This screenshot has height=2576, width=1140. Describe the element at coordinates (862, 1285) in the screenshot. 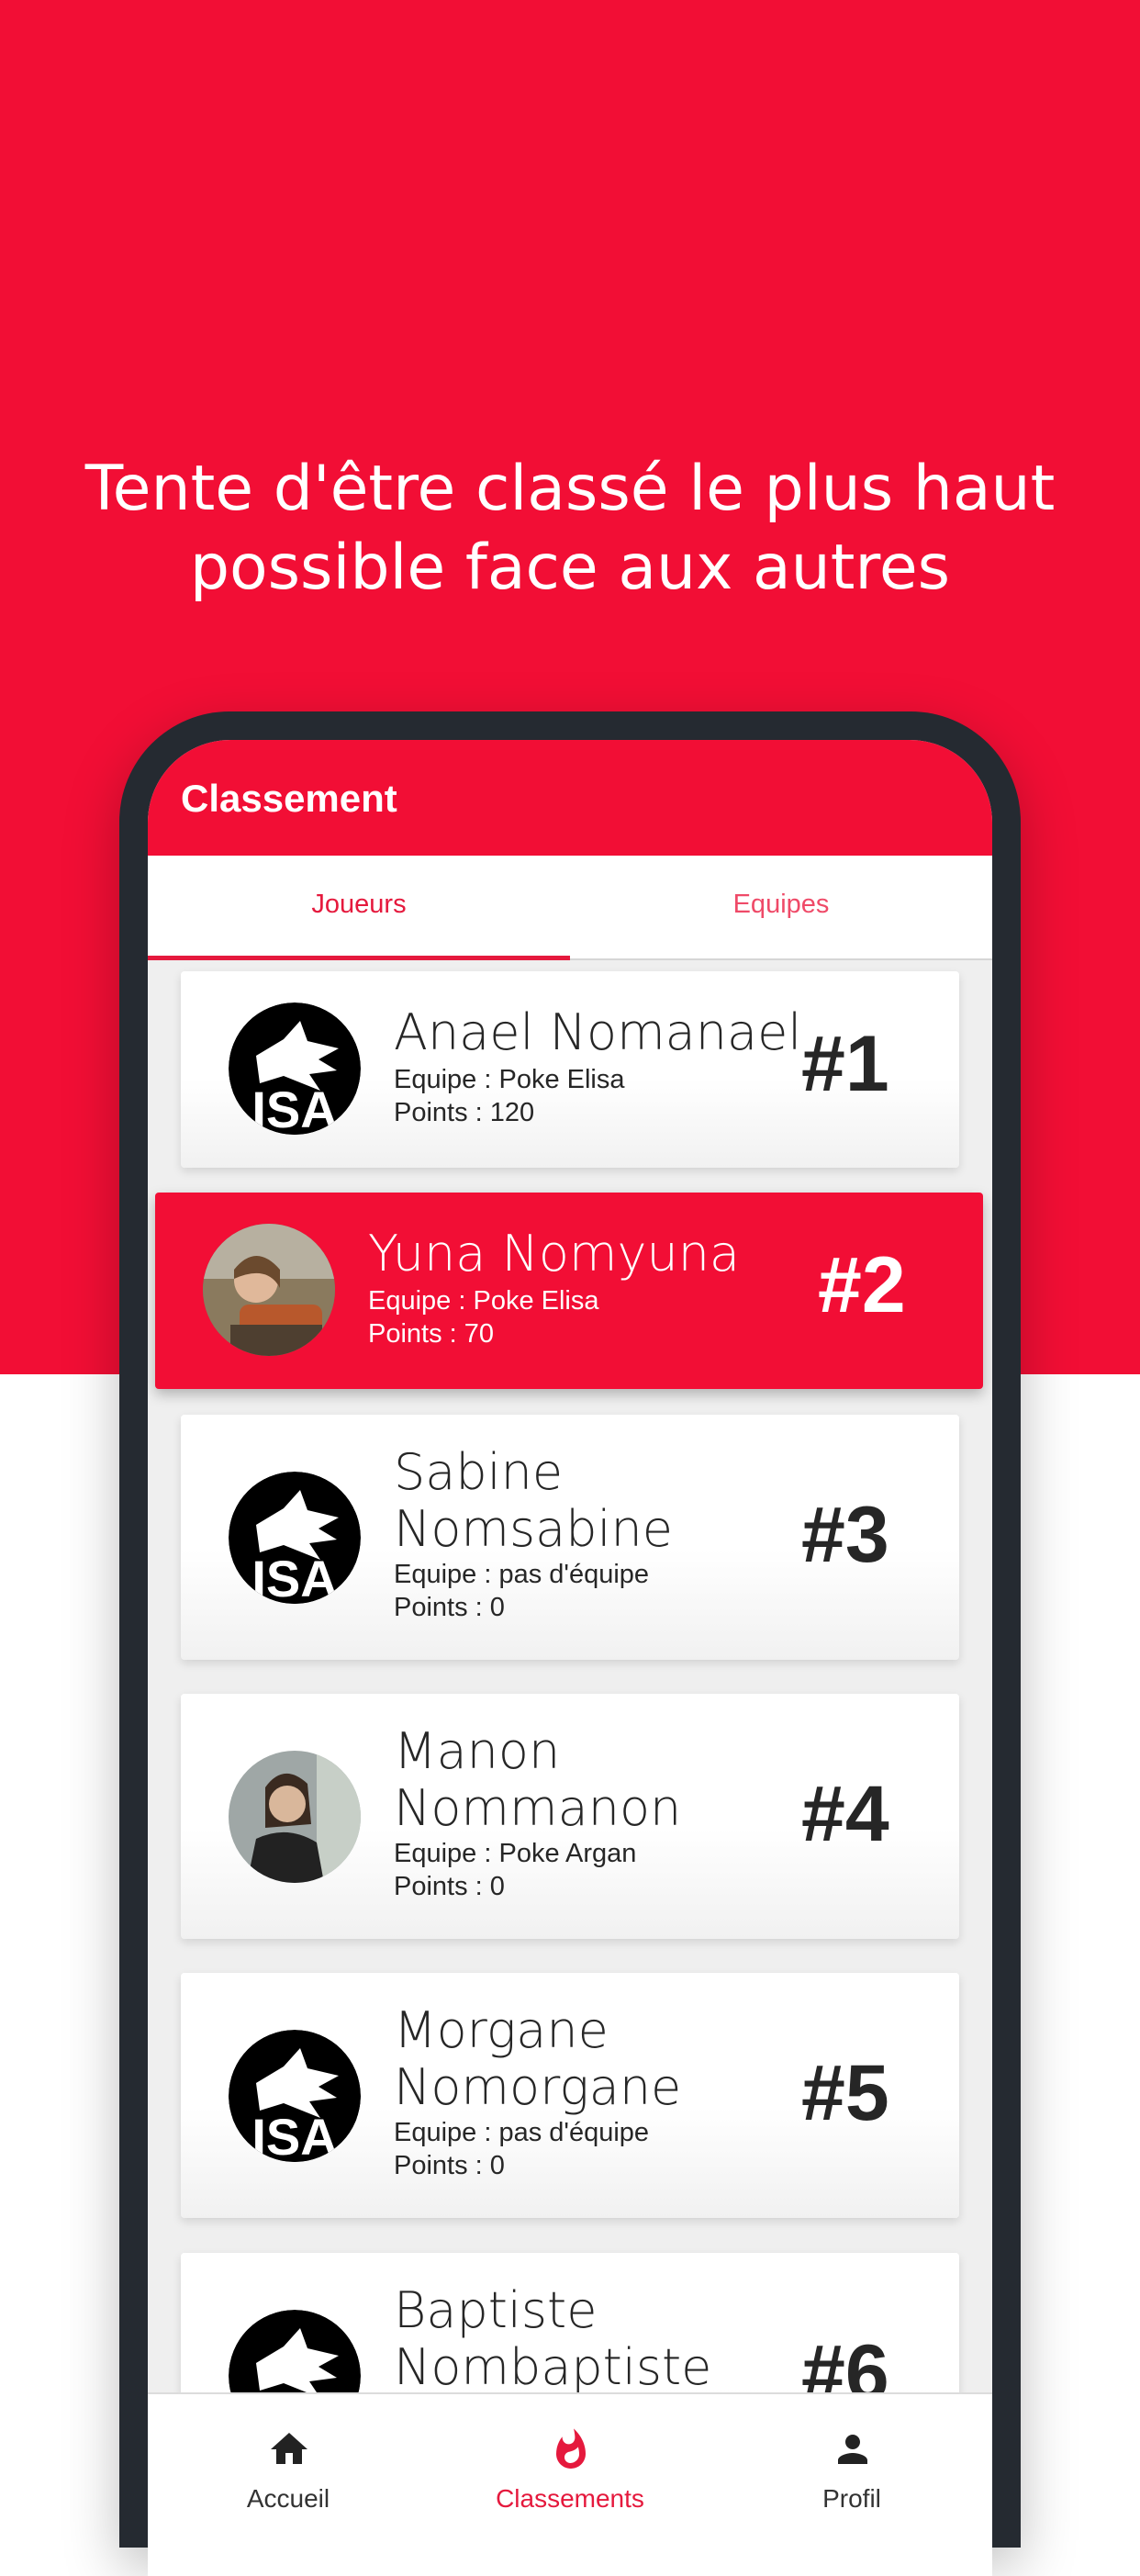

I see `player-rank: #2` at that location.